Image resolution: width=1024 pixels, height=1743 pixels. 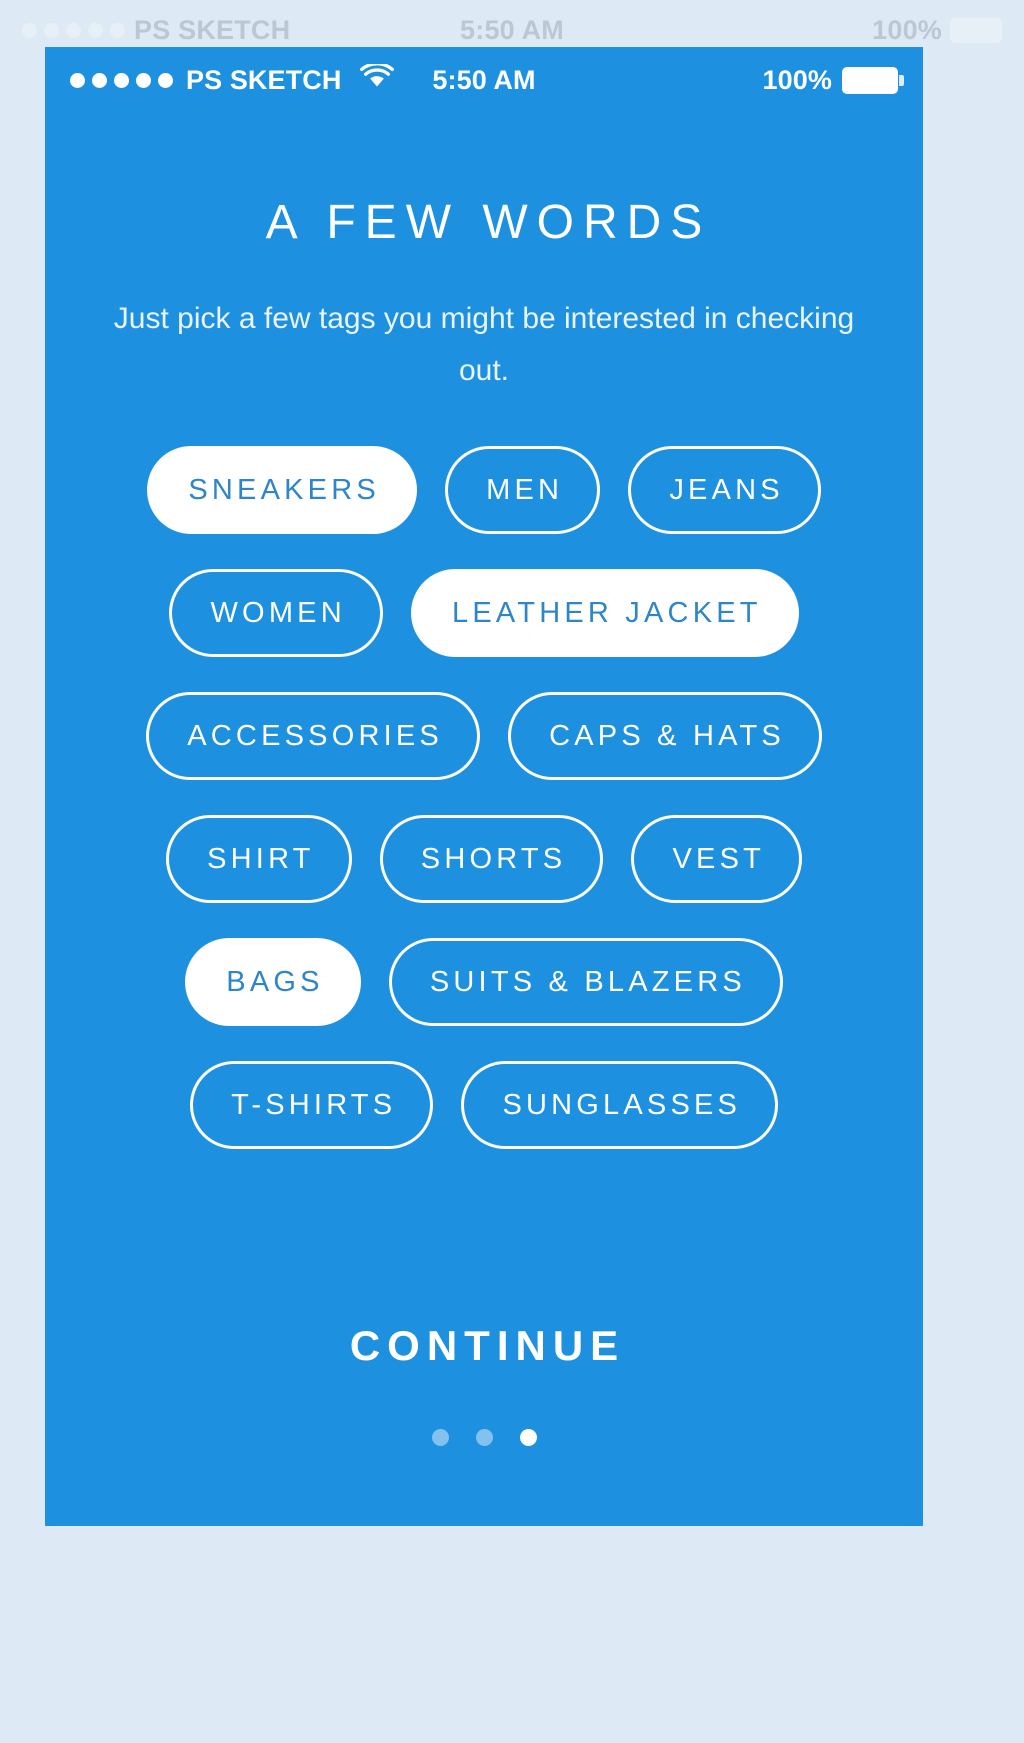 What do you see at coordinates (484, 736) in the screenshot?
I see `tag-row: ACCESSORIES CAPS & HATS` at bounding box center [484, 736].